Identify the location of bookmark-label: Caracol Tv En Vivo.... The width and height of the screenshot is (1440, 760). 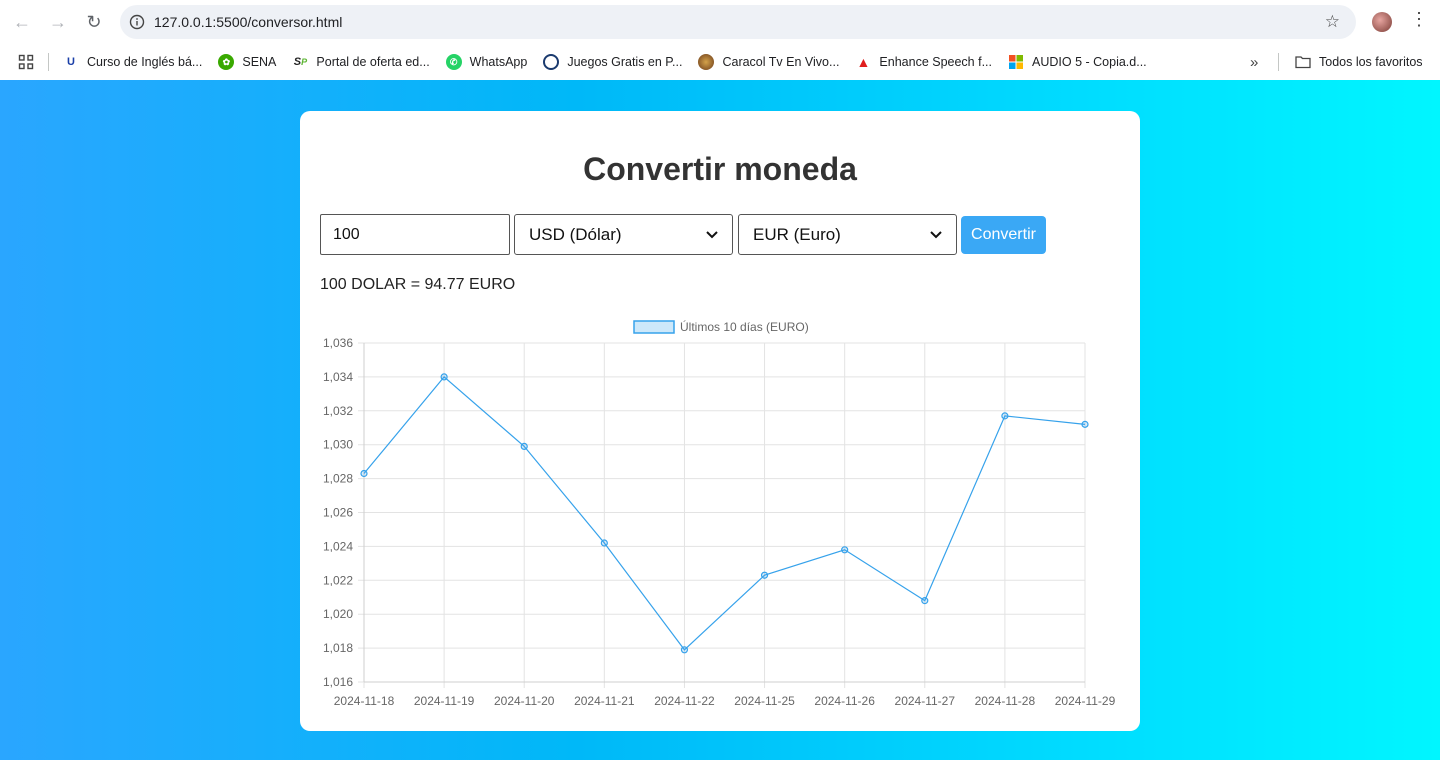
(781, 62).